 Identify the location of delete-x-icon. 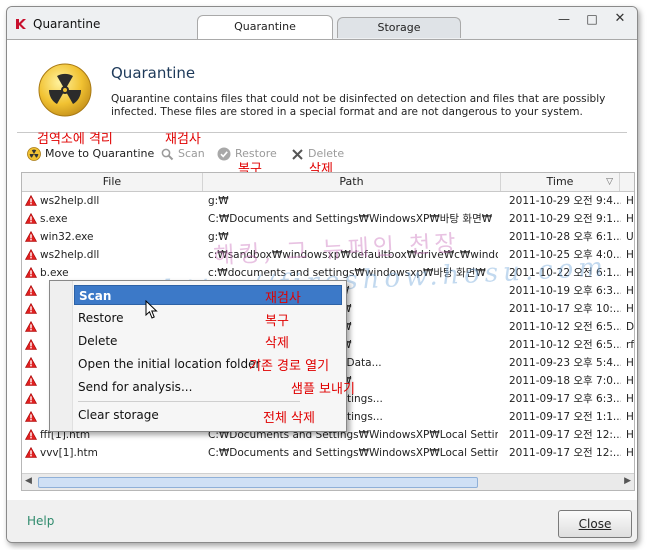
(297, 154).